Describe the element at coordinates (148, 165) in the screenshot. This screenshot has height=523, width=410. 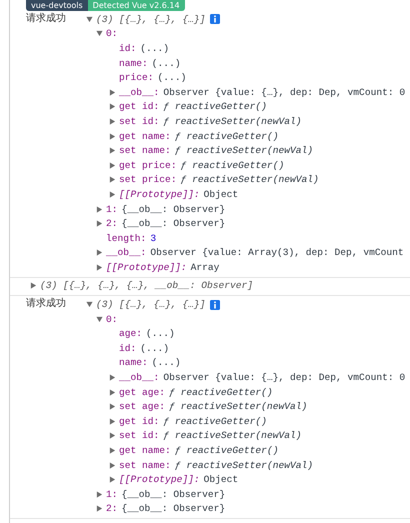
I see `property-key: get price:` at that location.